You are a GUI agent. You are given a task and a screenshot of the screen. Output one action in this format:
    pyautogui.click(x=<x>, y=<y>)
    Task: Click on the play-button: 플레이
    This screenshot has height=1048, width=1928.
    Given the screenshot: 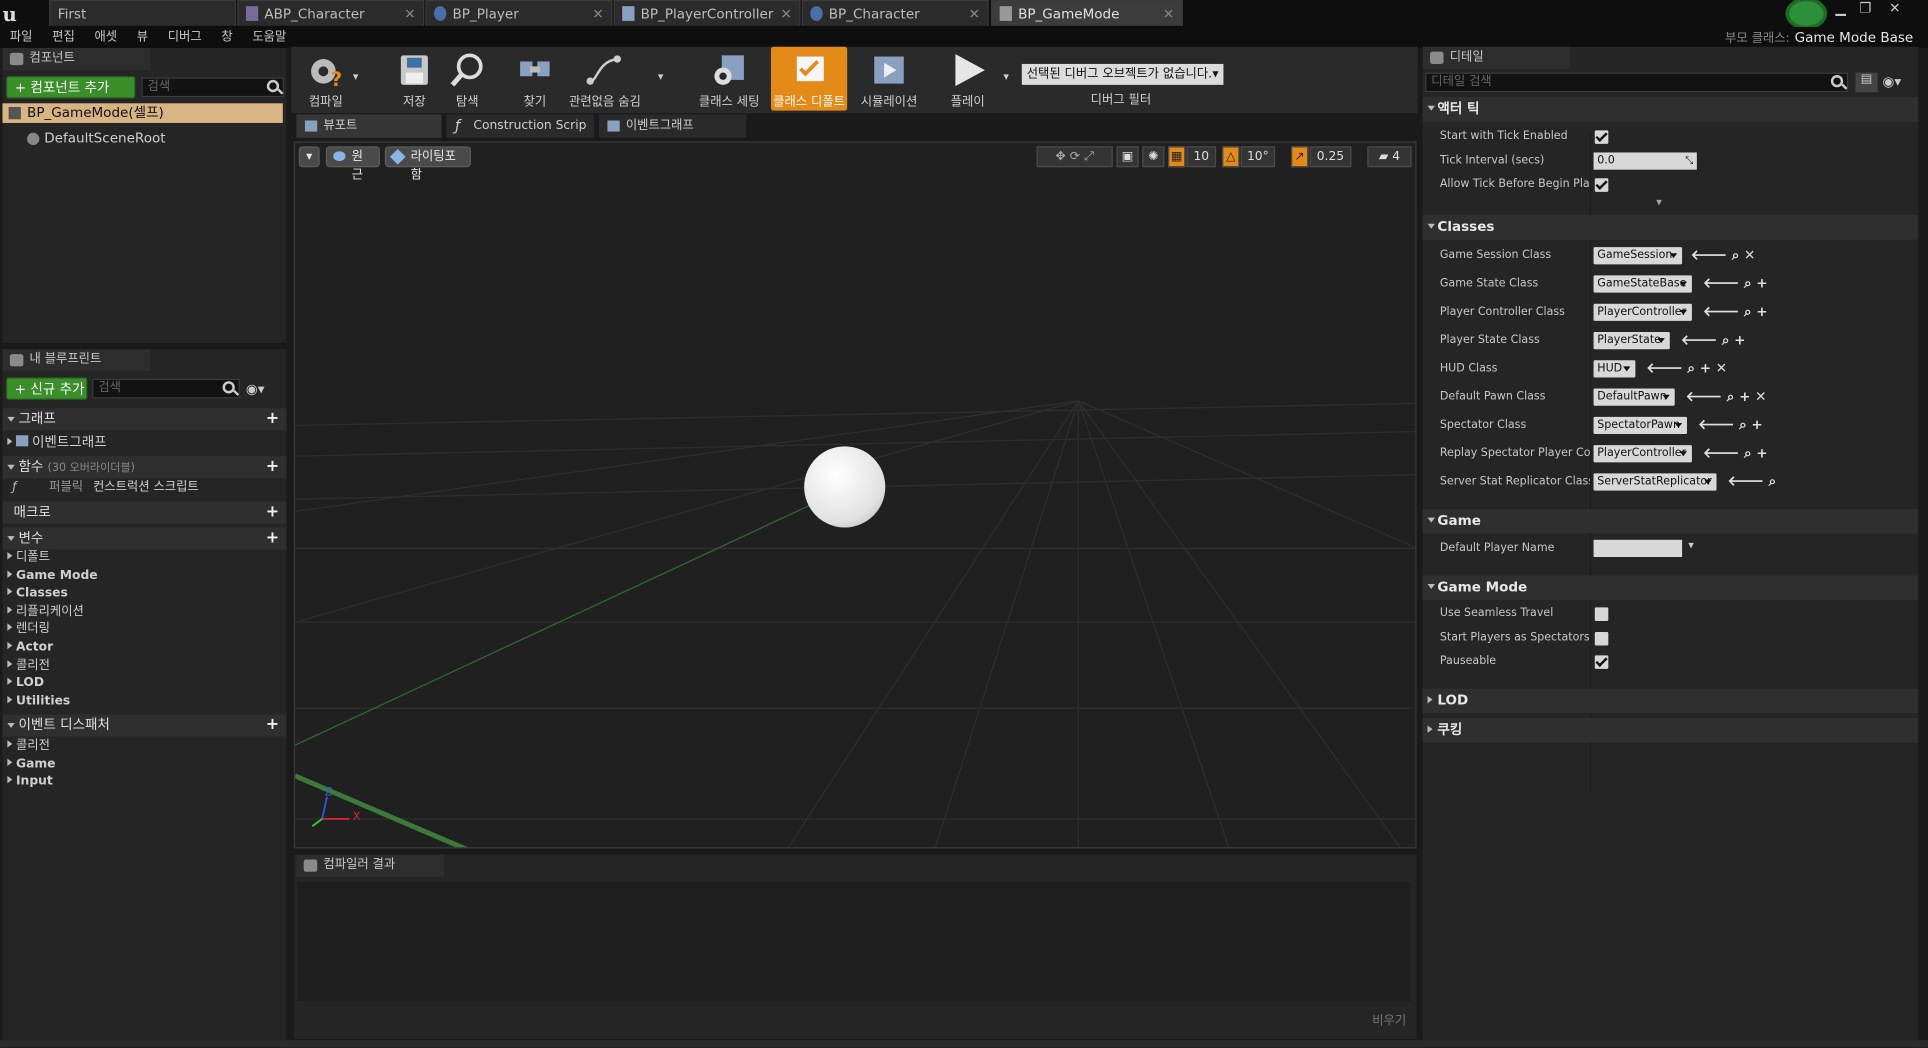 What is the action you would take?
    pyautogui.click(x=967, y=79)
    